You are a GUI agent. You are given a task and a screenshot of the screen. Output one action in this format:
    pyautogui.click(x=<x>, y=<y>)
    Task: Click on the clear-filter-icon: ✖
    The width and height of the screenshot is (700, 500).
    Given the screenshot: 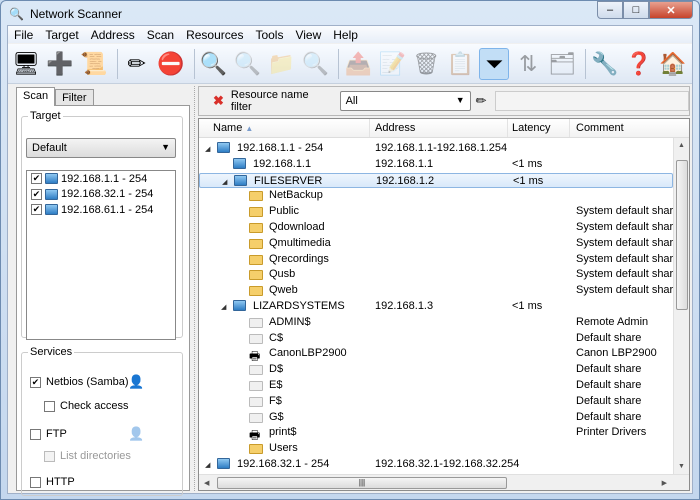 What is the action you would take?
    pyautogui.click(x=218, y=101)
    